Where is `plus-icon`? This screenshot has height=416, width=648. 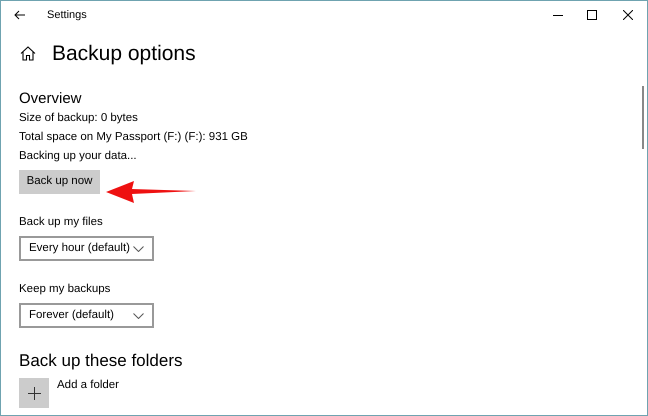
plus-icon is located at coordinates (34, 393).